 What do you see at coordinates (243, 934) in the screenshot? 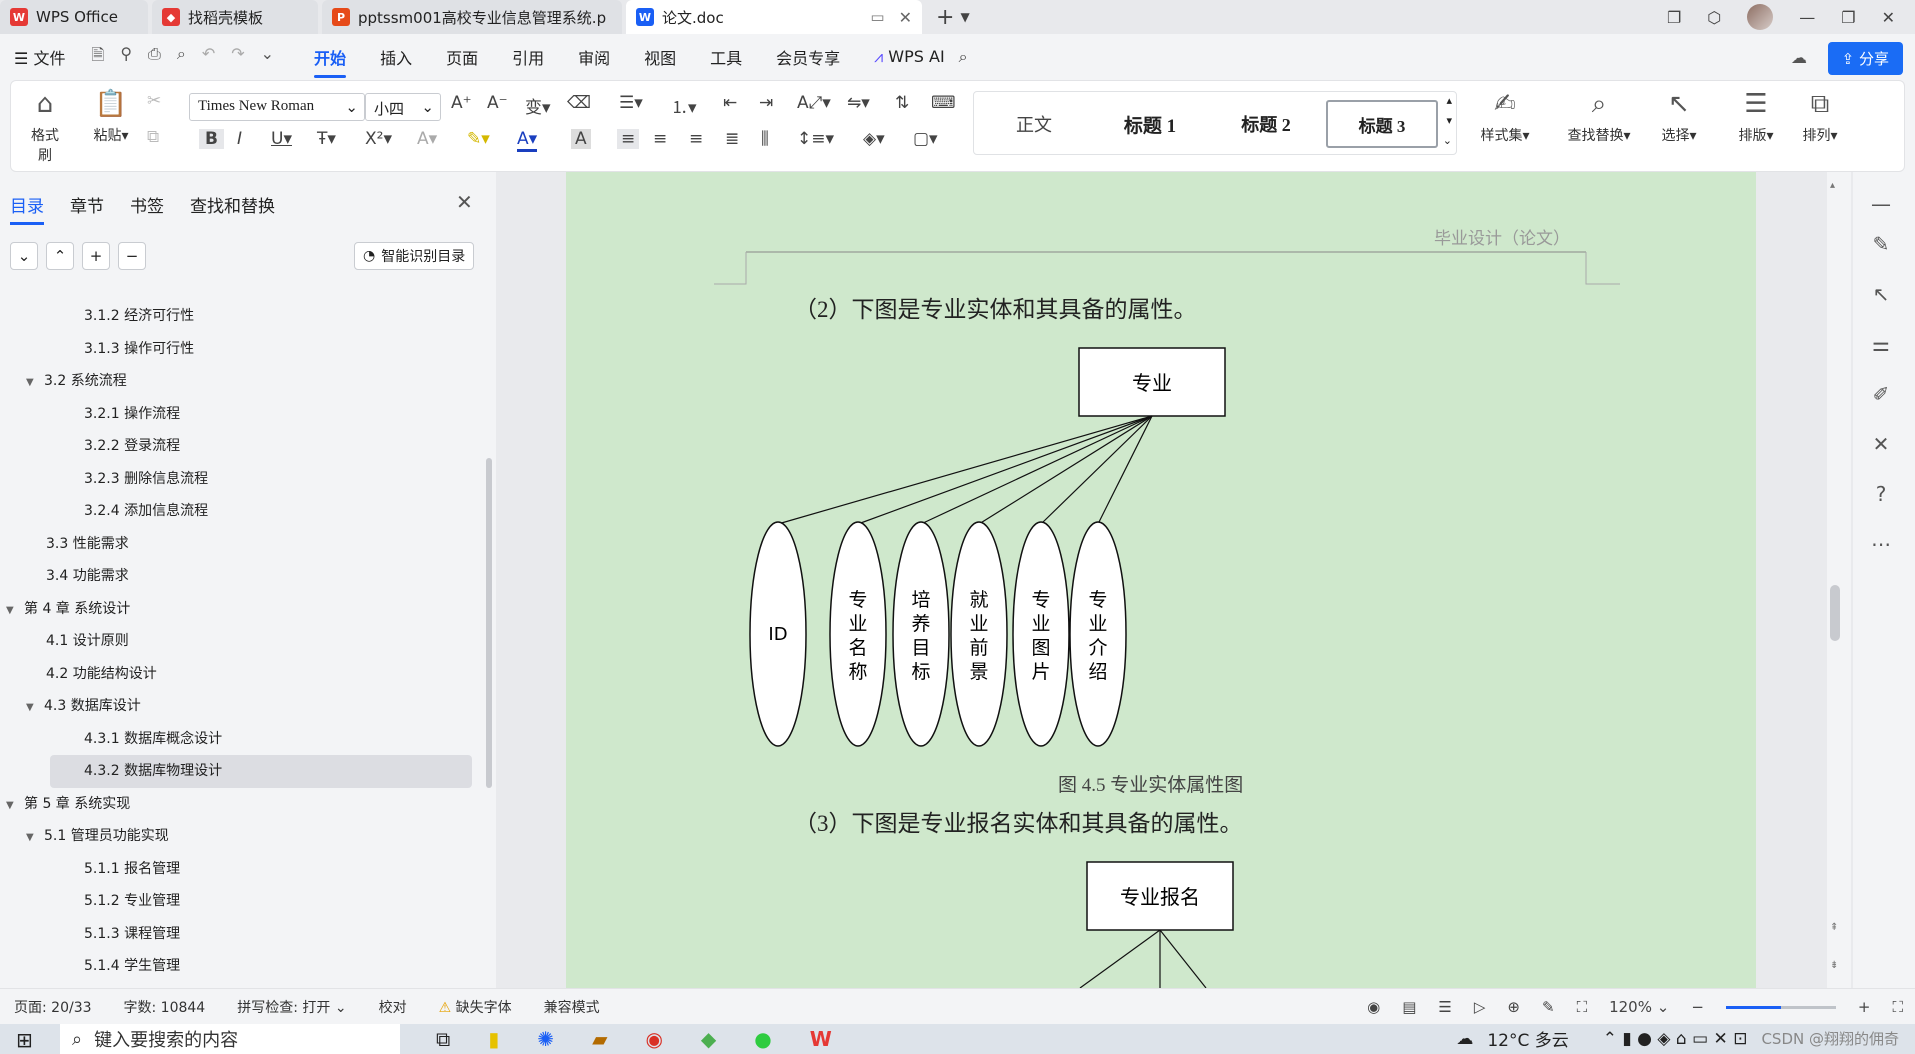
I see `toc-item: 5.1.3 课程管理` at bounding box center [243, 934].